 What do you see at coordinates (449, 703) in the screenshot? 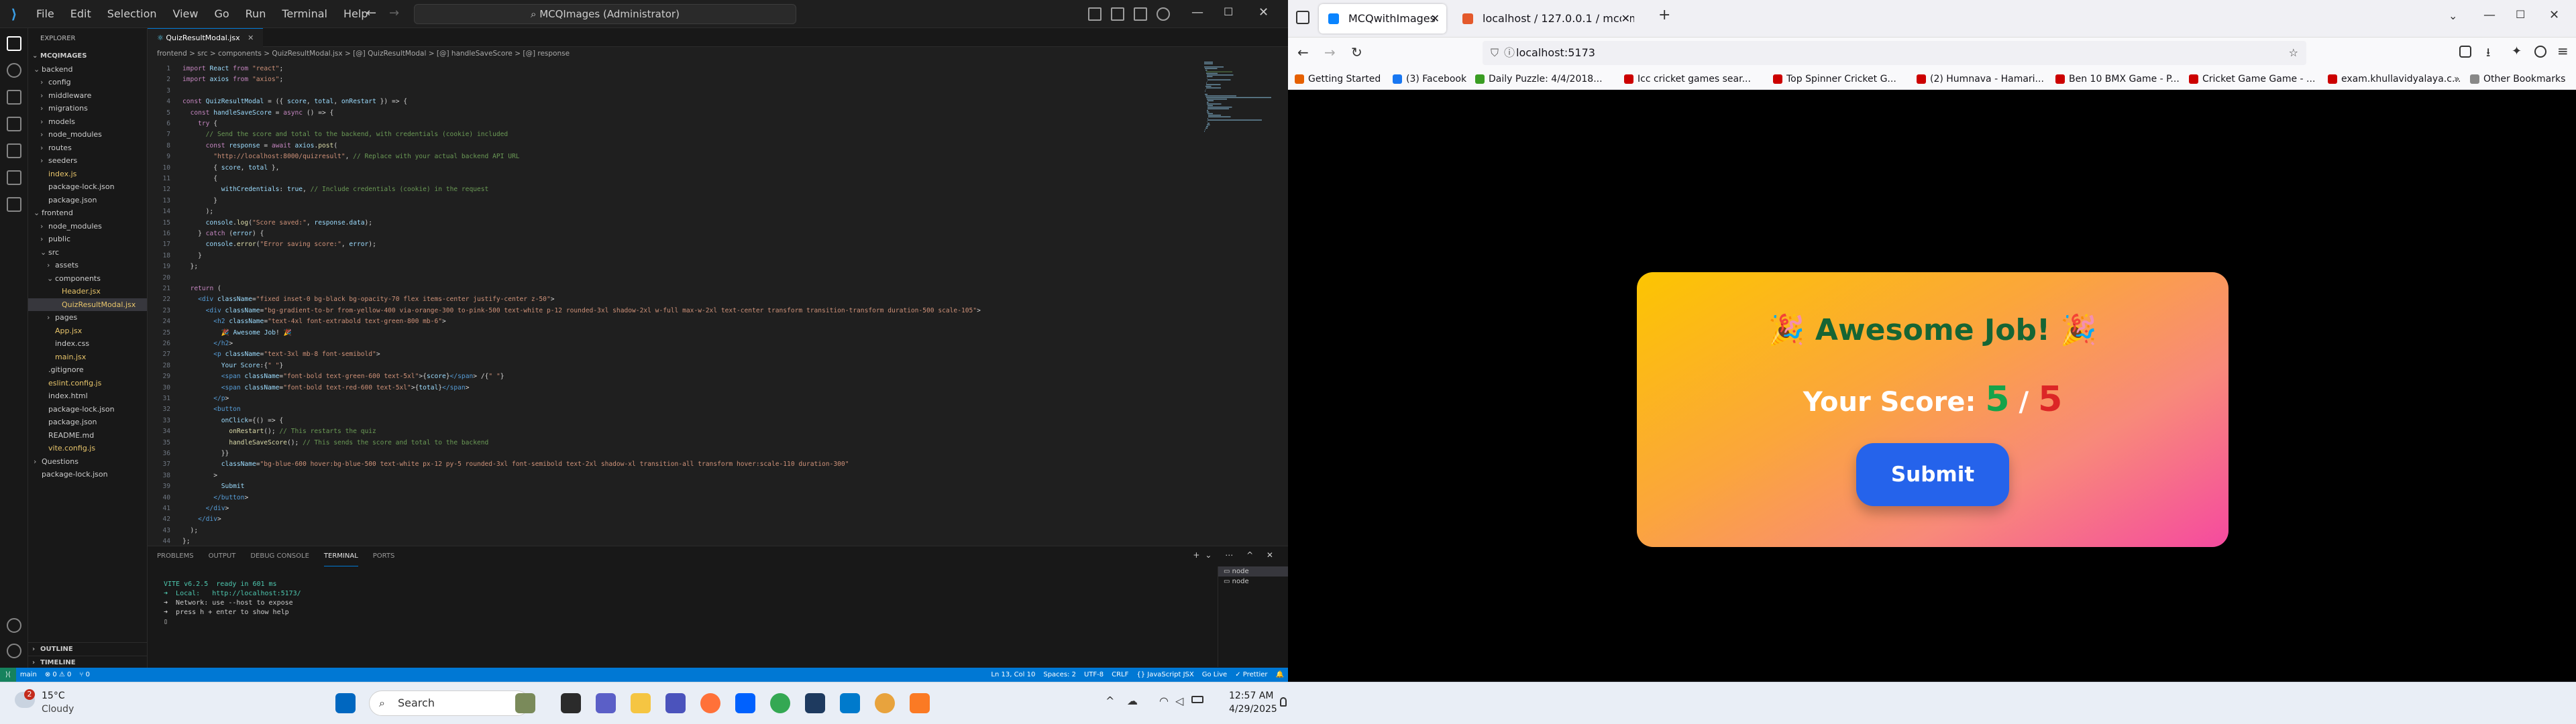
I see `taskbar-search: ⌕ Search` at bounding box center [449, 703].